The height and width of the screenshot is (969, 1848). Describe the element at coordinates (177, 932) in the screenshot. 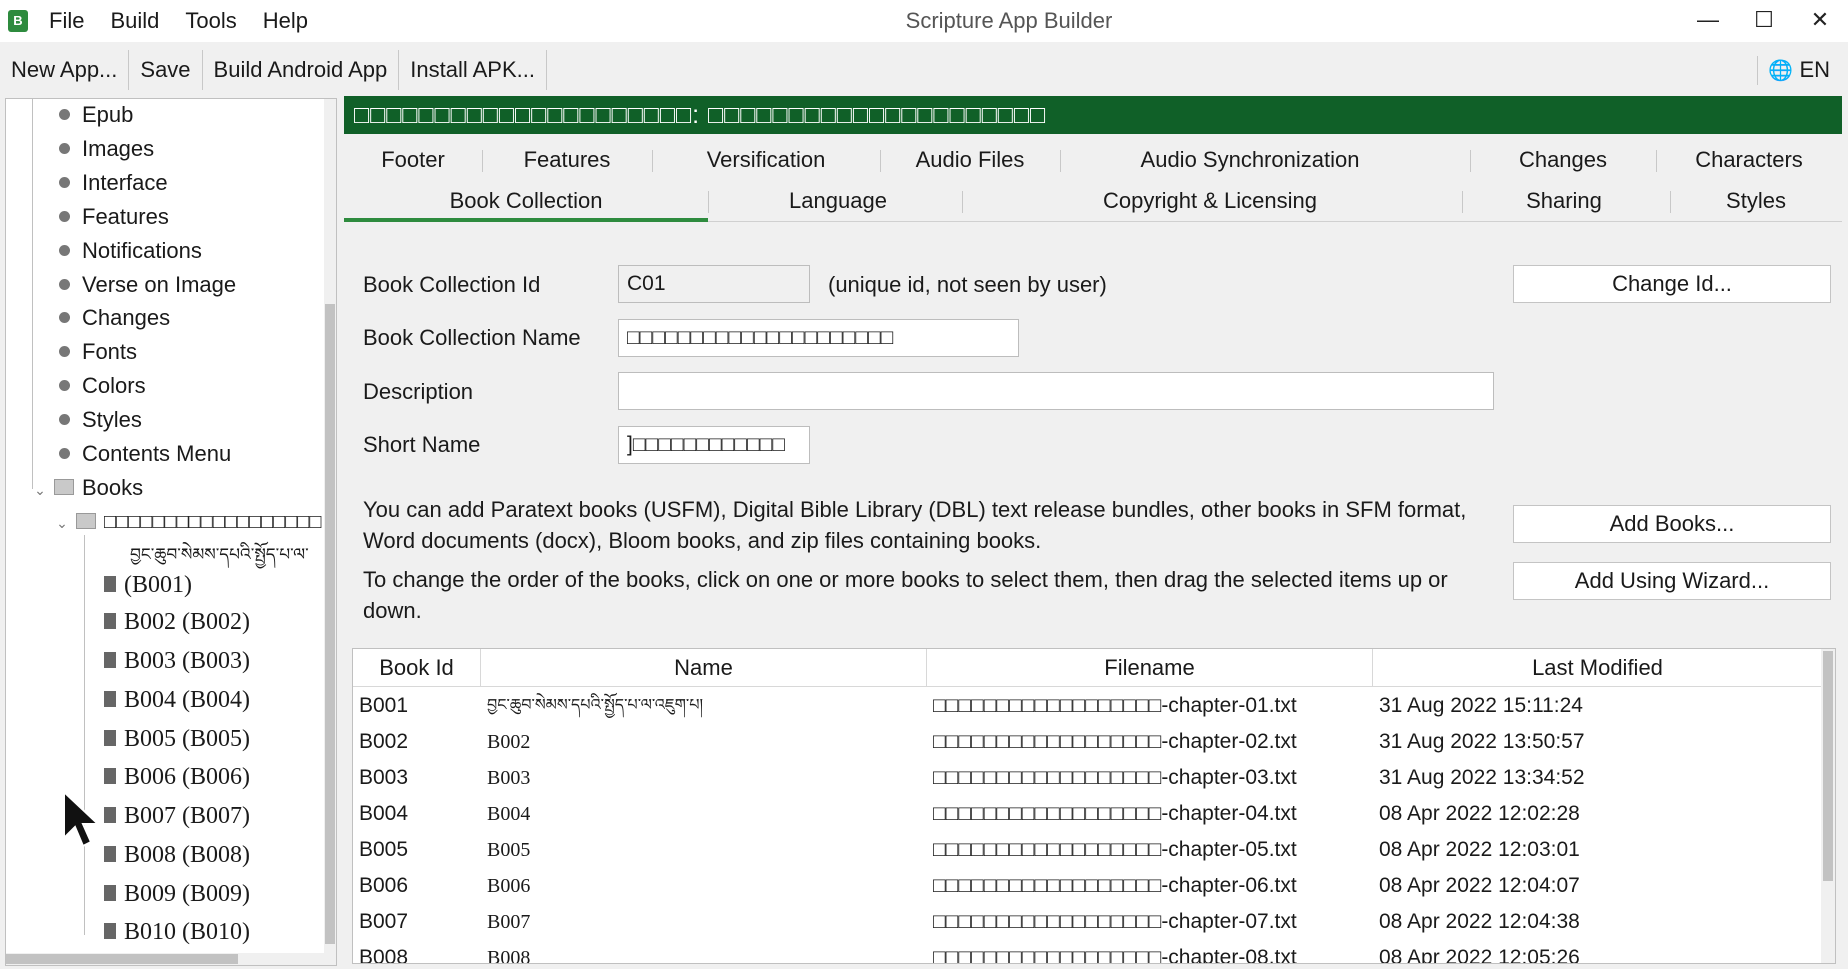

I see `tree-item-book: B010 (B010)` at that location.